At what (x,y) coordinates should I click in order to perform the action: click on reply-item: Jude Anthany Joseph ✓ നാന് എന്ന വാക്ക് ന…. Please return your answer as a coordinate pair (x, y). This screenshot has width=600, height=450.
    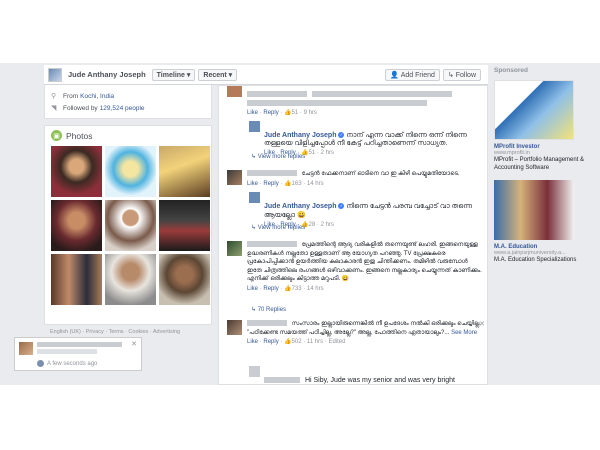
    Looking at the image, I should click on (364, 138).